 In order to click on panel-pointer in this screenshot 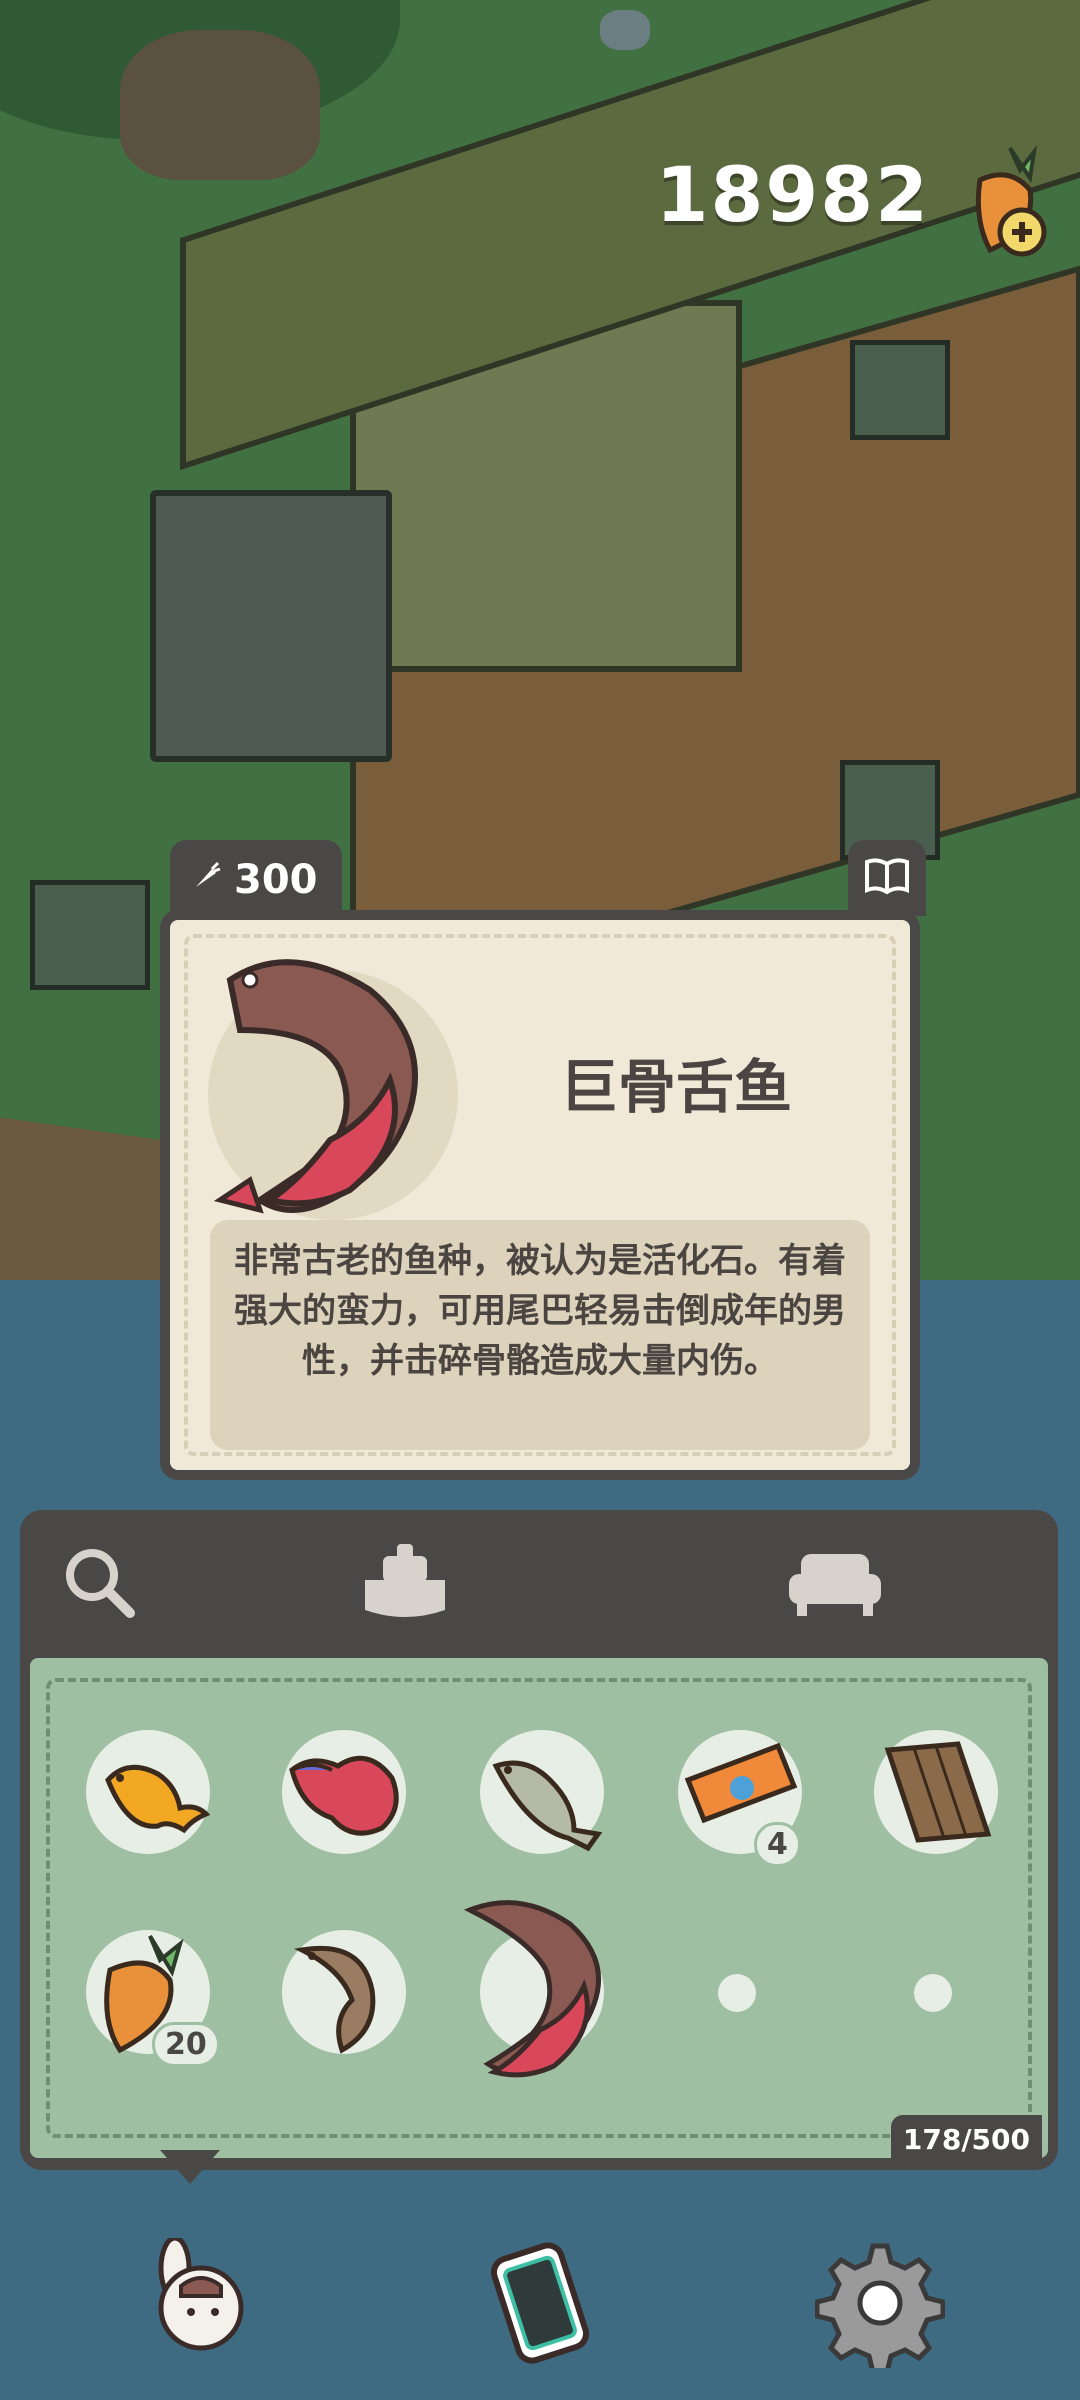, I will do `click(190, 2167)`.